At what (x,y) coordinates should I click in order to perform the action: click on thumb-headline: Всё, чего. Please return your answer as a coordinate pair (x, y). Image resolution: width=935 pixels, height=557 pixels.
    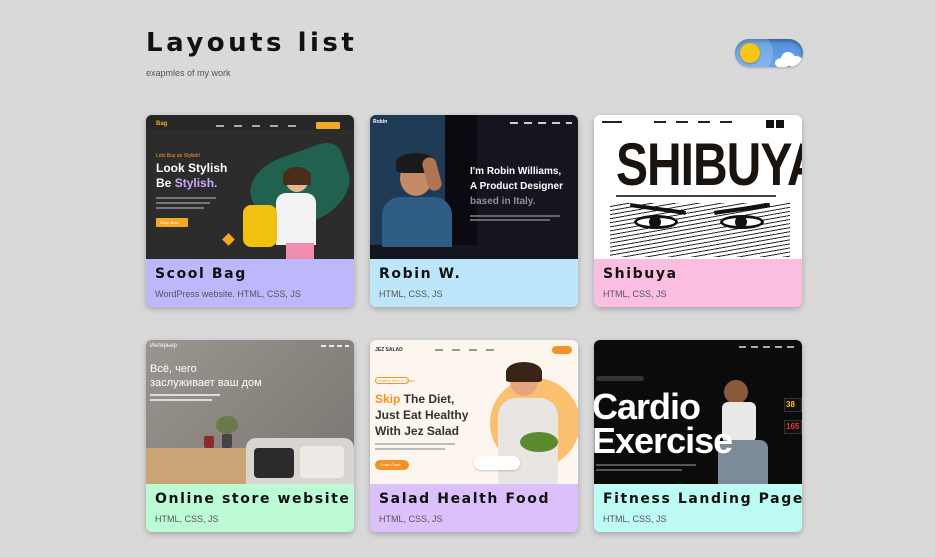
    Looking at the image, I should click on (173, 369).